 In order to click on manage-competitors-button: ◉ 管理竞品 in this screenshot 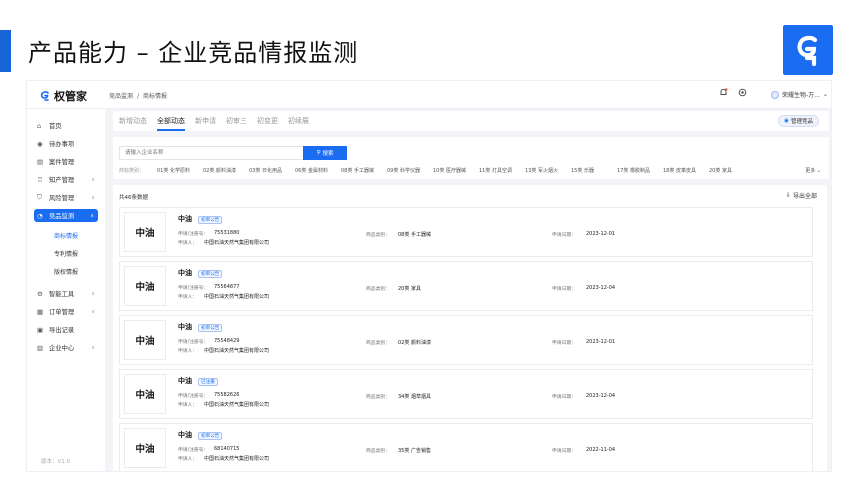, I will do `click(798, 121)`.